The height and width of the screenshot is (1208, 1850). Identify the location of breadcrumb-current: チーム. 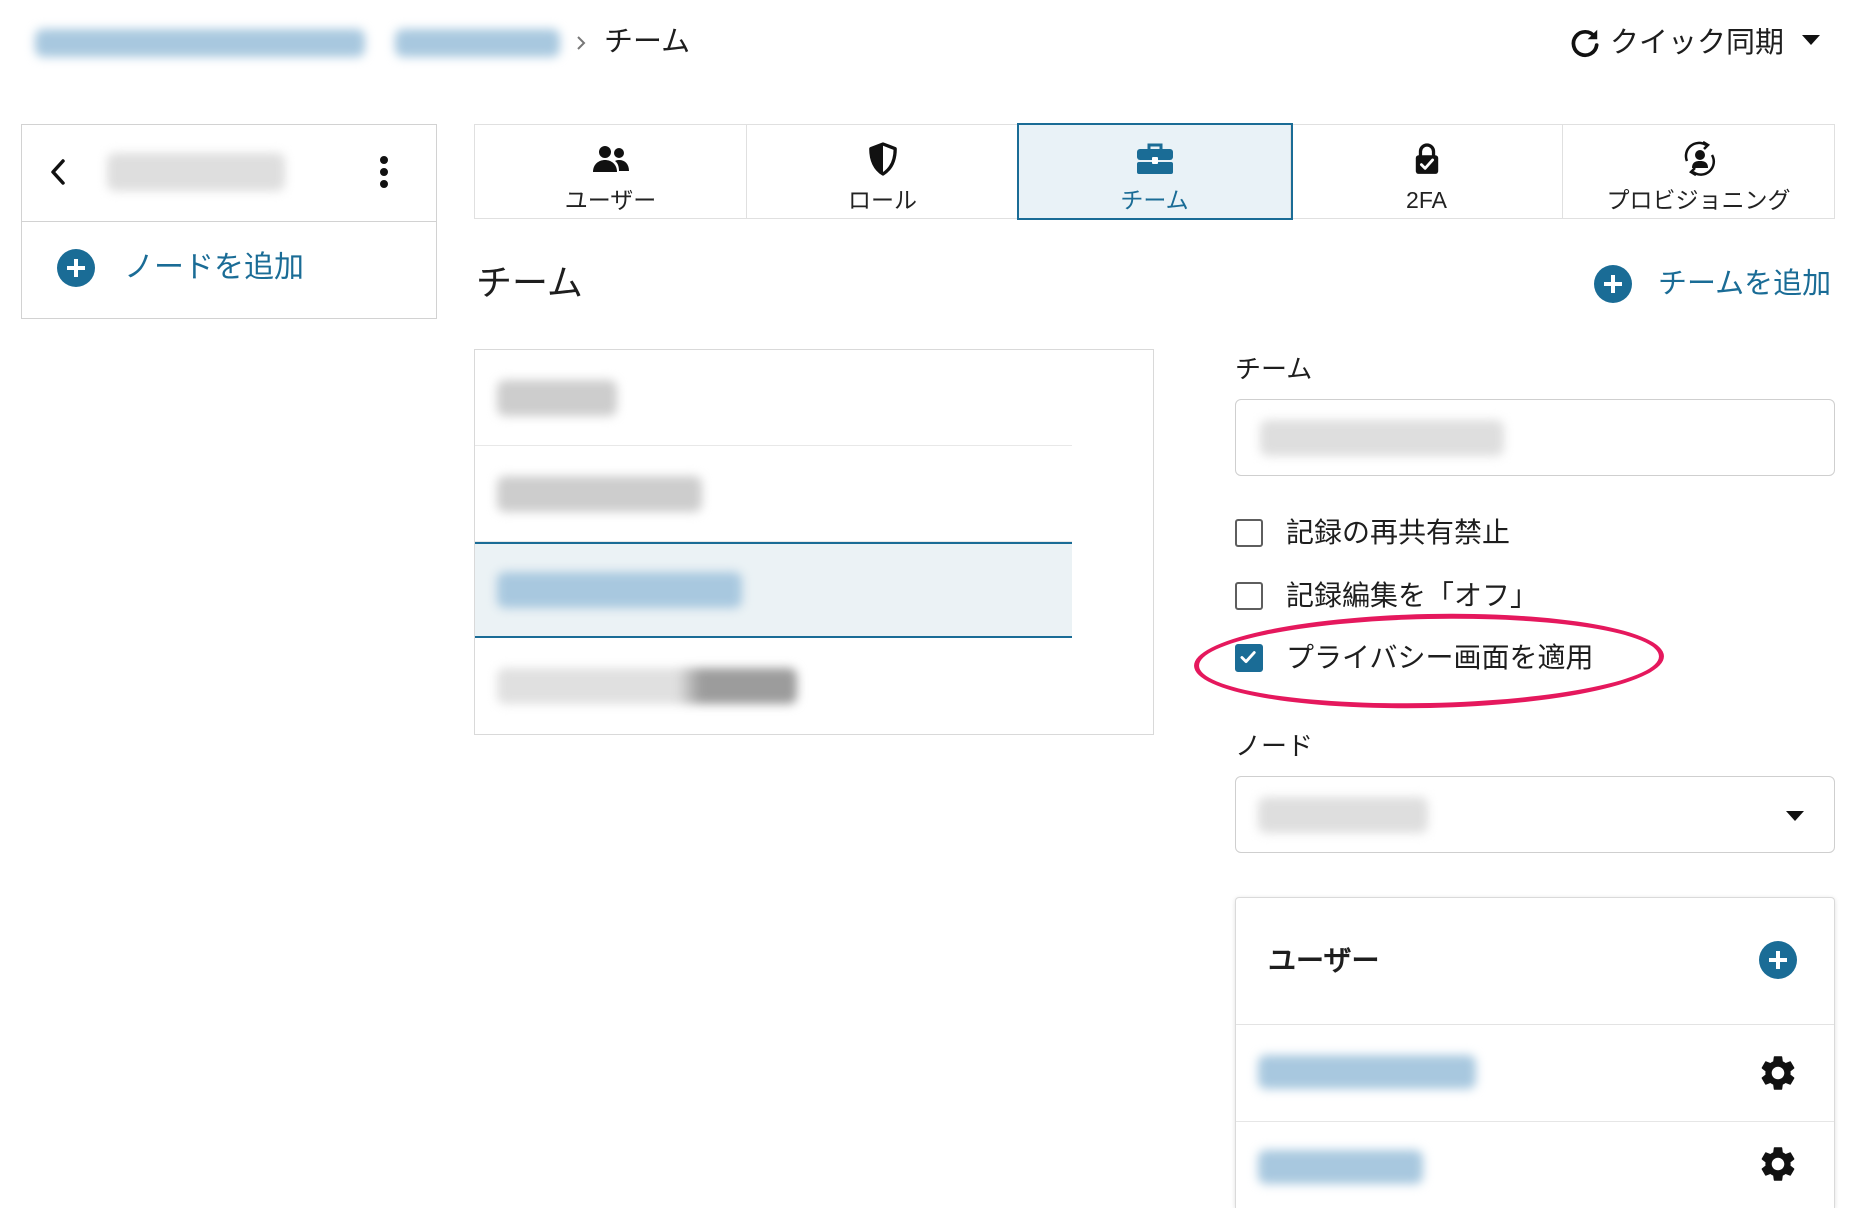
(647, 42).